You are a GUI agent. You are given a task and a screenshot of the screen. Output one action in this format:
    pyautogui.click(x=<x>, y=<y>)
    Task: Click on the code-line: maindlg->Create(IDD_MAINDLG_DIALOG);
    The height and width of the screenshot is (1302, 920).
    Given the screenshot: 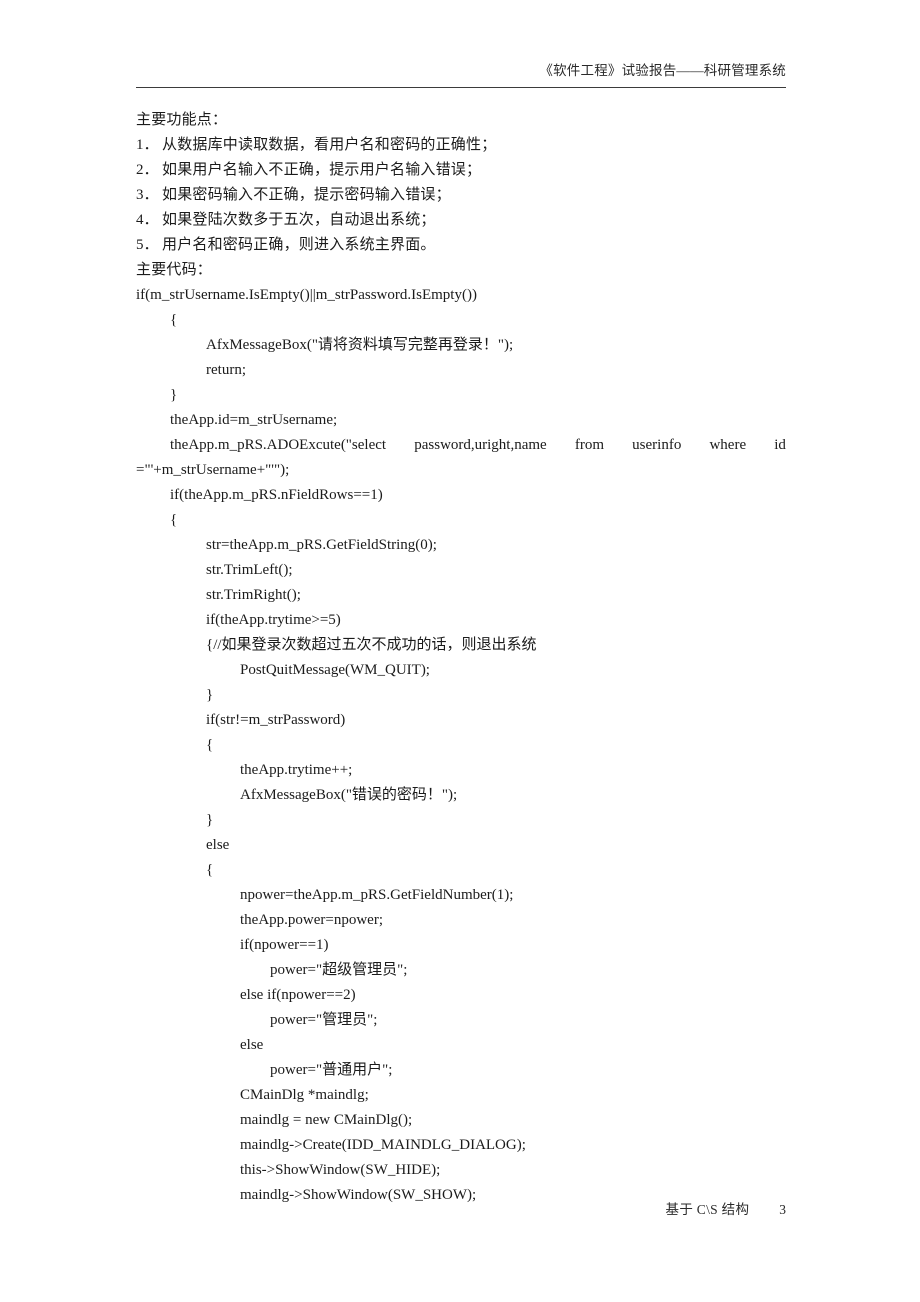 What is the action you would take?
    pyautogui.click(x=383, y=1145)
    